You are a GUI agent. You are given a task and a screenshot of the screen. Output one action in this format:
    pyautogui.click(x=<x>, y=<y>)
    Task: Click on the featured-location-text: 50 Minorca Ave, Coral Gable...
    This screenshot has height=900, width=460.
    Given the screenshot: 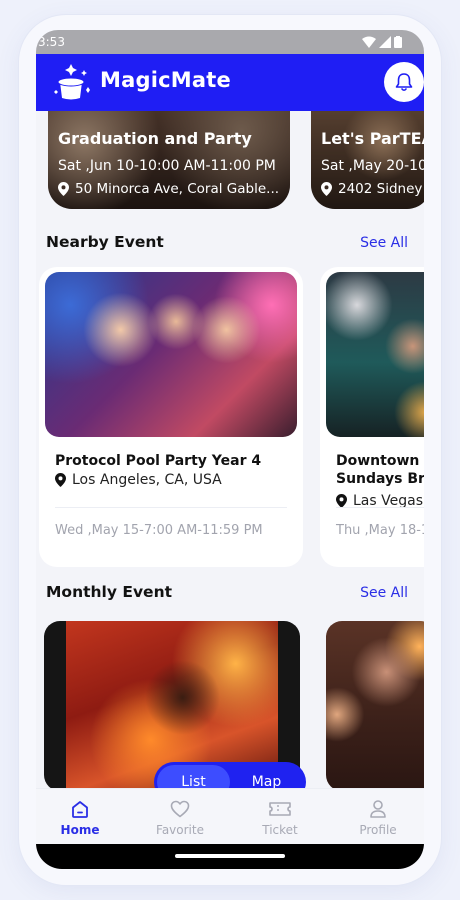 What is the action you would take?
    pyautogui.click(x=177, y=189)
    